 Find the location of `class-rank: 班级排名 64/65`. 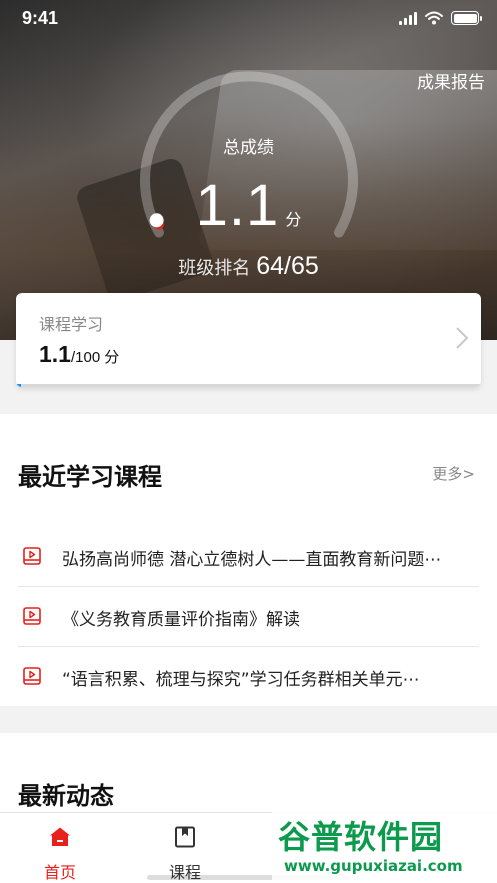

class-rank: 班级排名 64/65 is located at coordinates (248, 266).